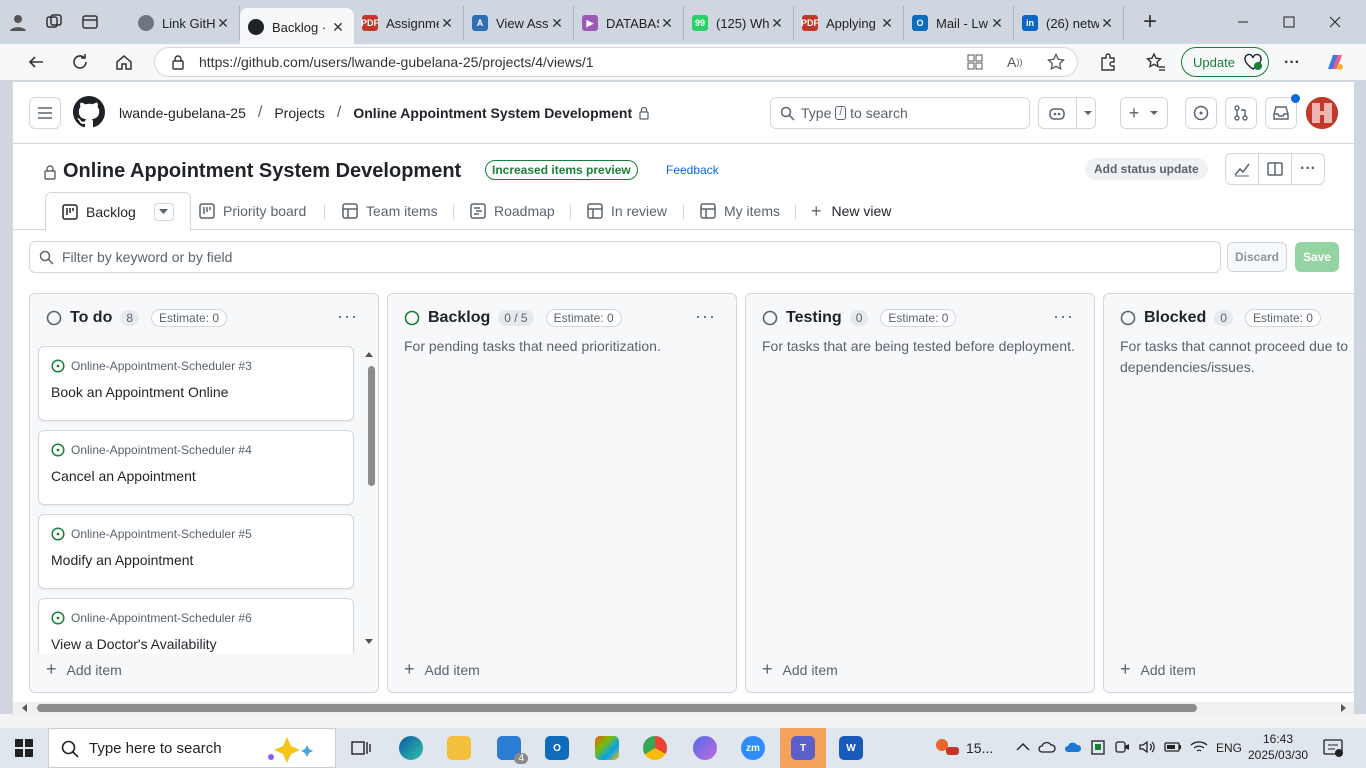  What do you see at coordinates (361, 748) in the screenshot?
I see `task-view-icon` at bounding box center [361, 748].